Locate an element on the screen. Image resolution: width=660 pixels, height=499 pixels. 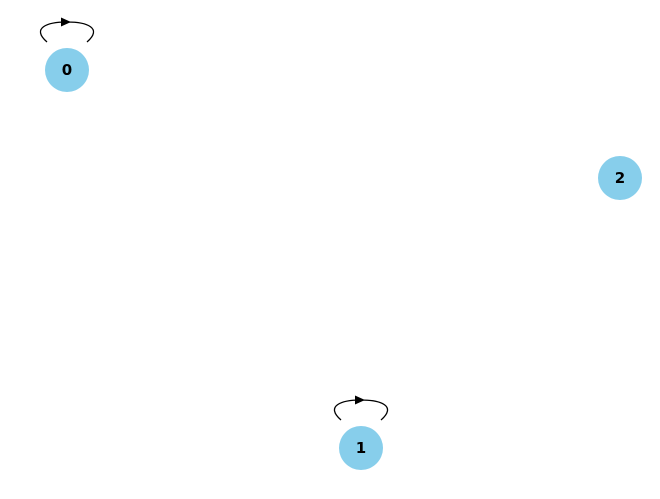
graph-node-2: 2 is located at coordinates (620, 178).